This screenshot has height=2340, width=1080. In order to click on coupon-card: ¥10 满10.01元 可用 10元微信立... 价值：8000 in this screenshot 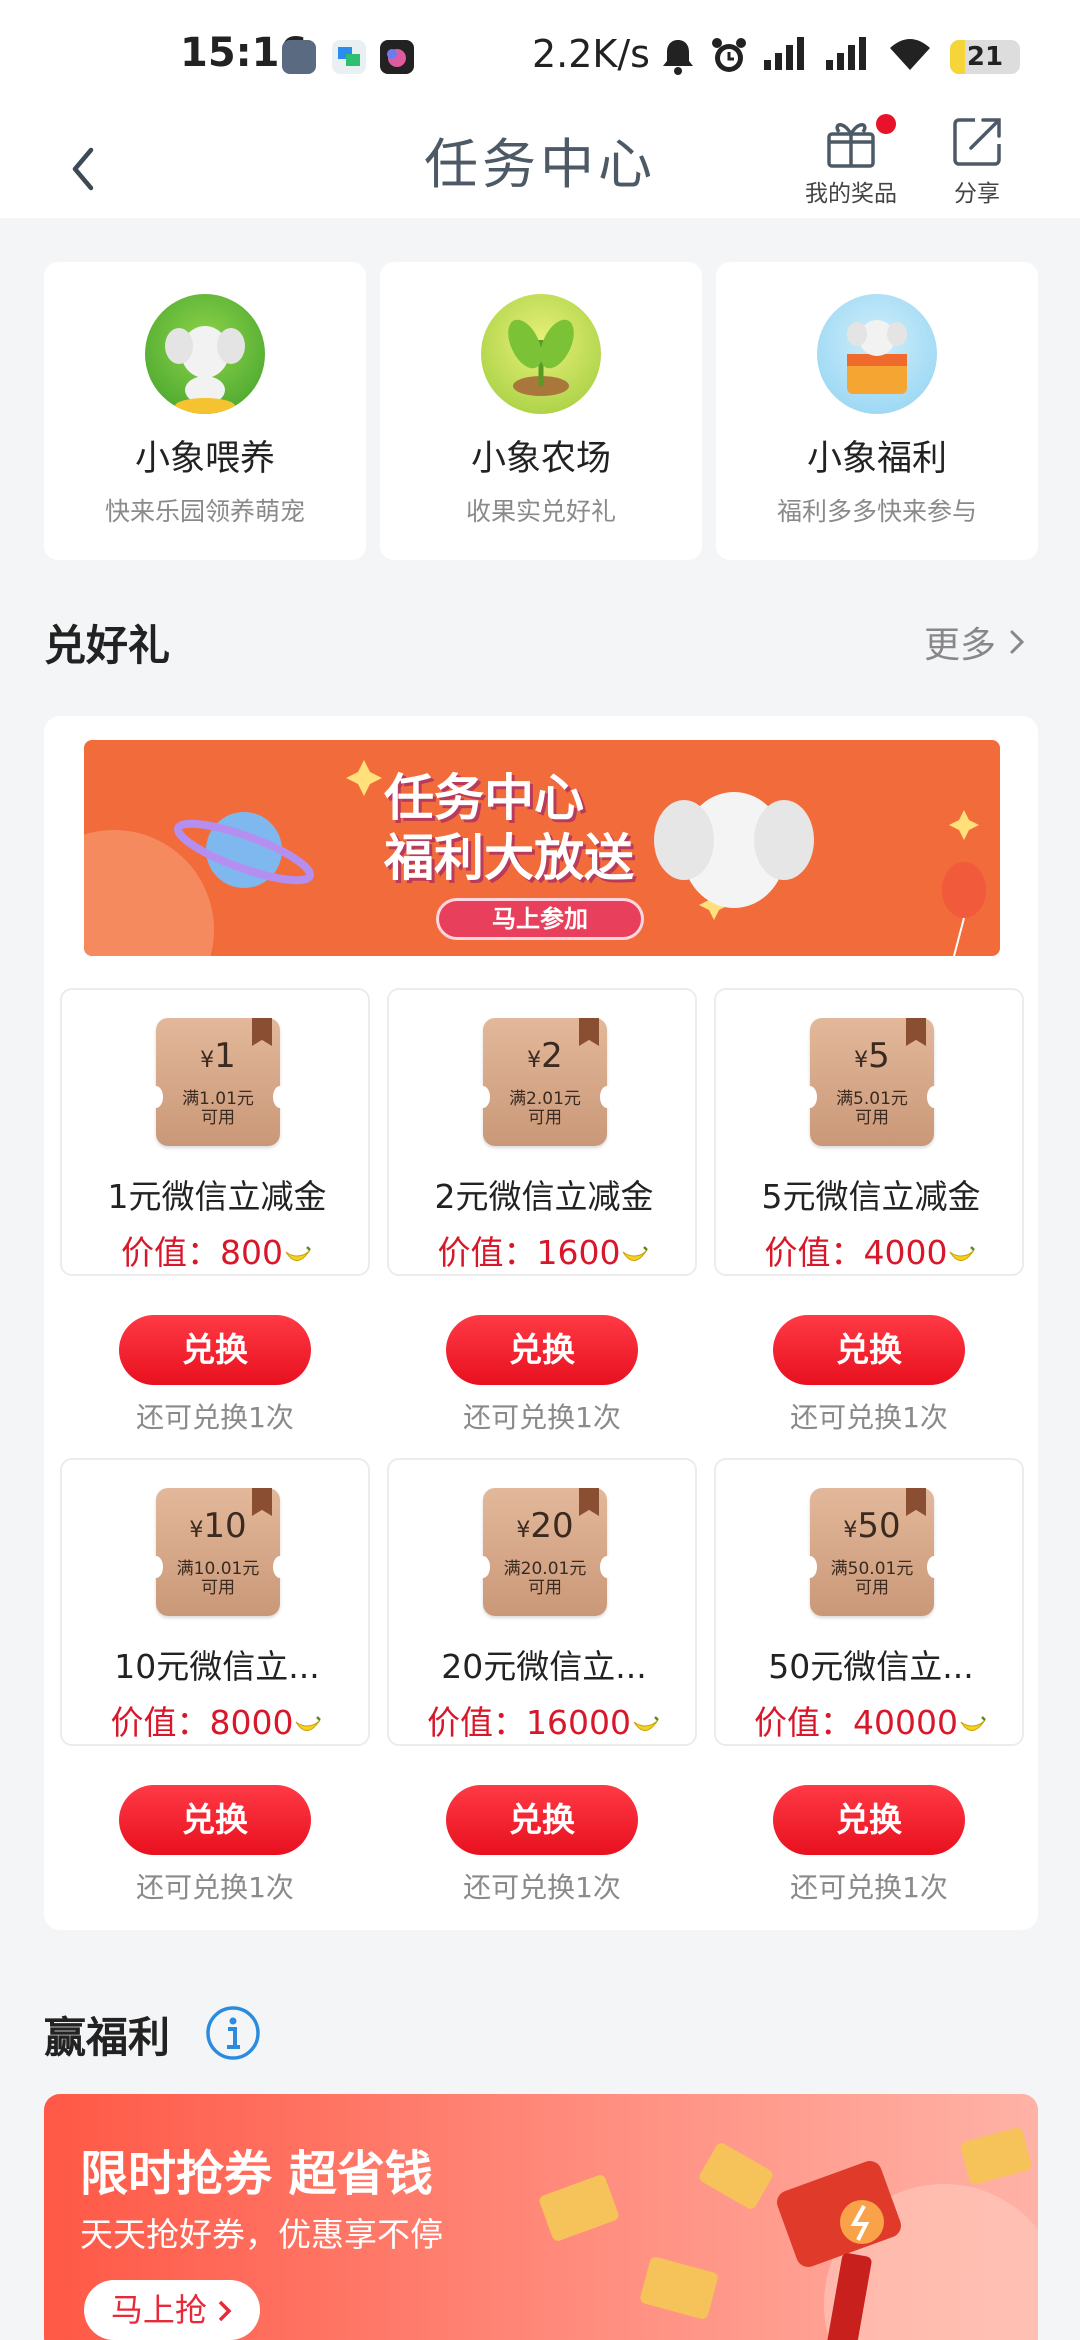, I will do `click(215, 1602)`.